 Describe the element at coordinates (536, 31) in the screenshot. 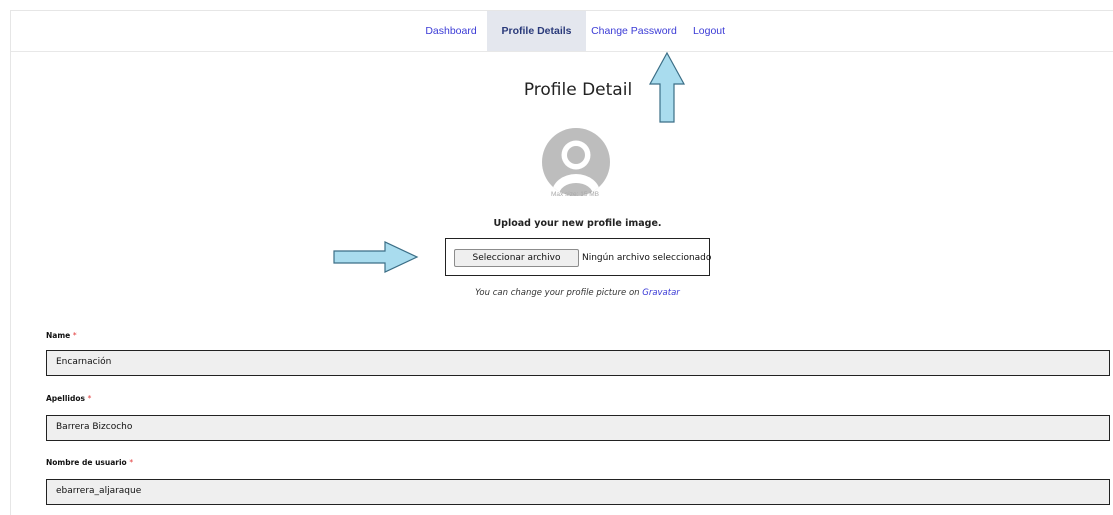

I see `nav-profile-details: Profile Details` at that location.